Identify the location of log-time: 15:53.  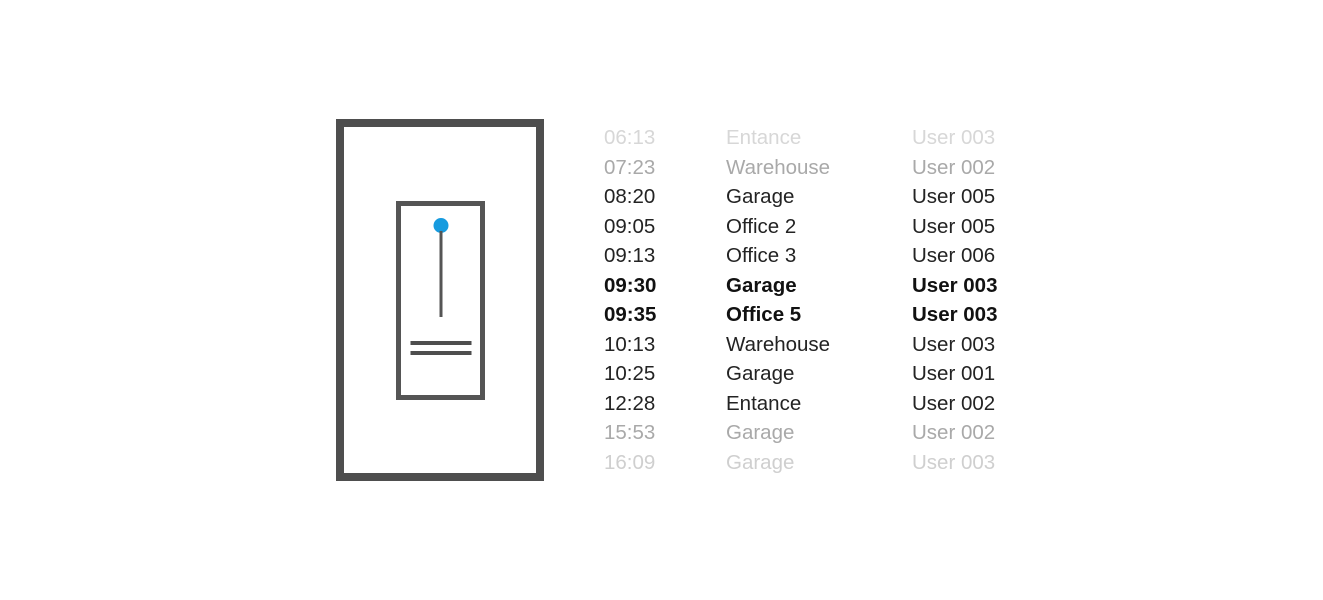
(630, 432).